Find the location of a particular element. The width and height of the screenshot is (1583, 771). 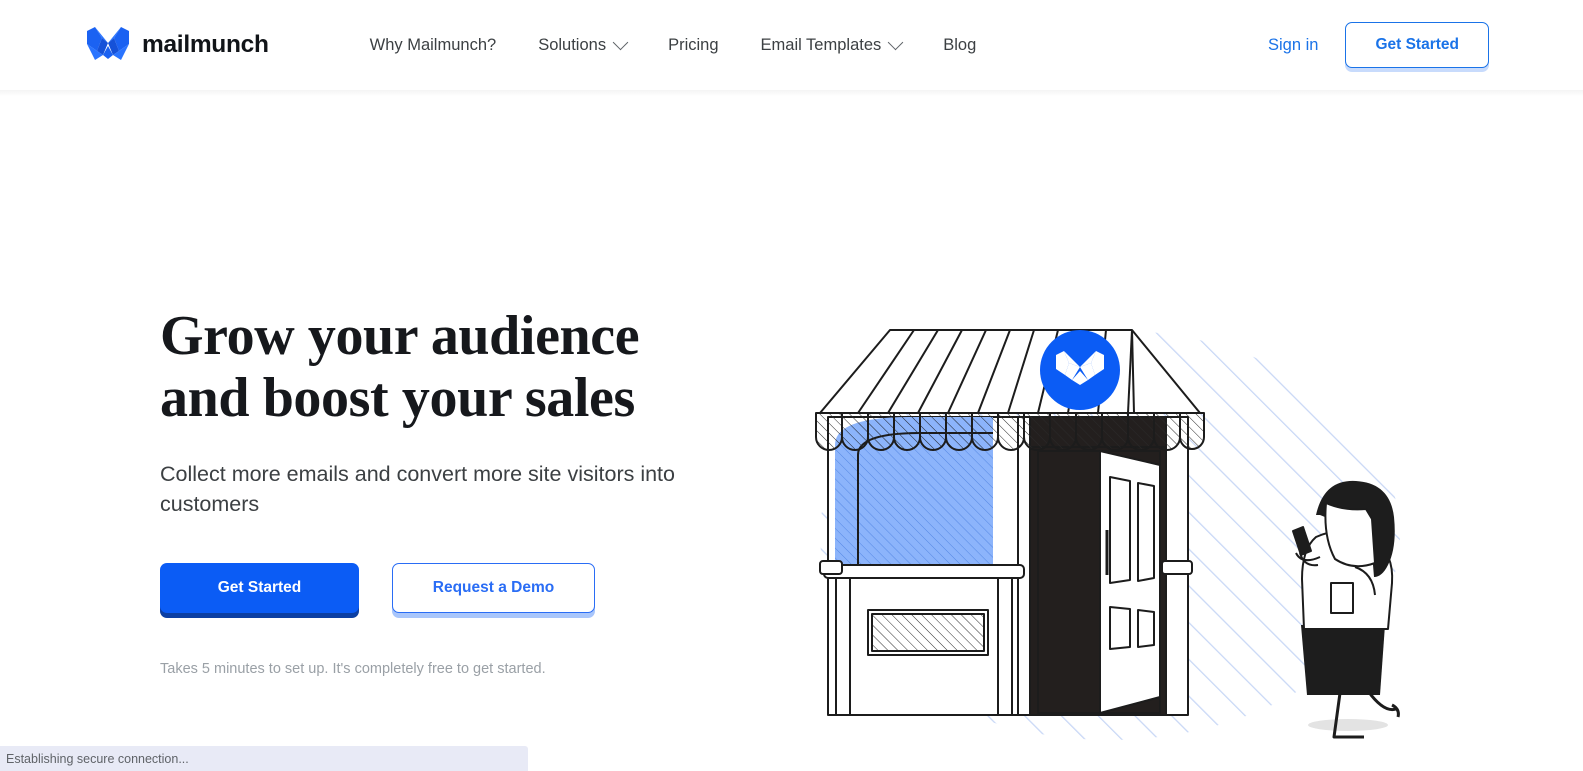

page-title-line2: and boost your sales is located at coordinates (397, 398).